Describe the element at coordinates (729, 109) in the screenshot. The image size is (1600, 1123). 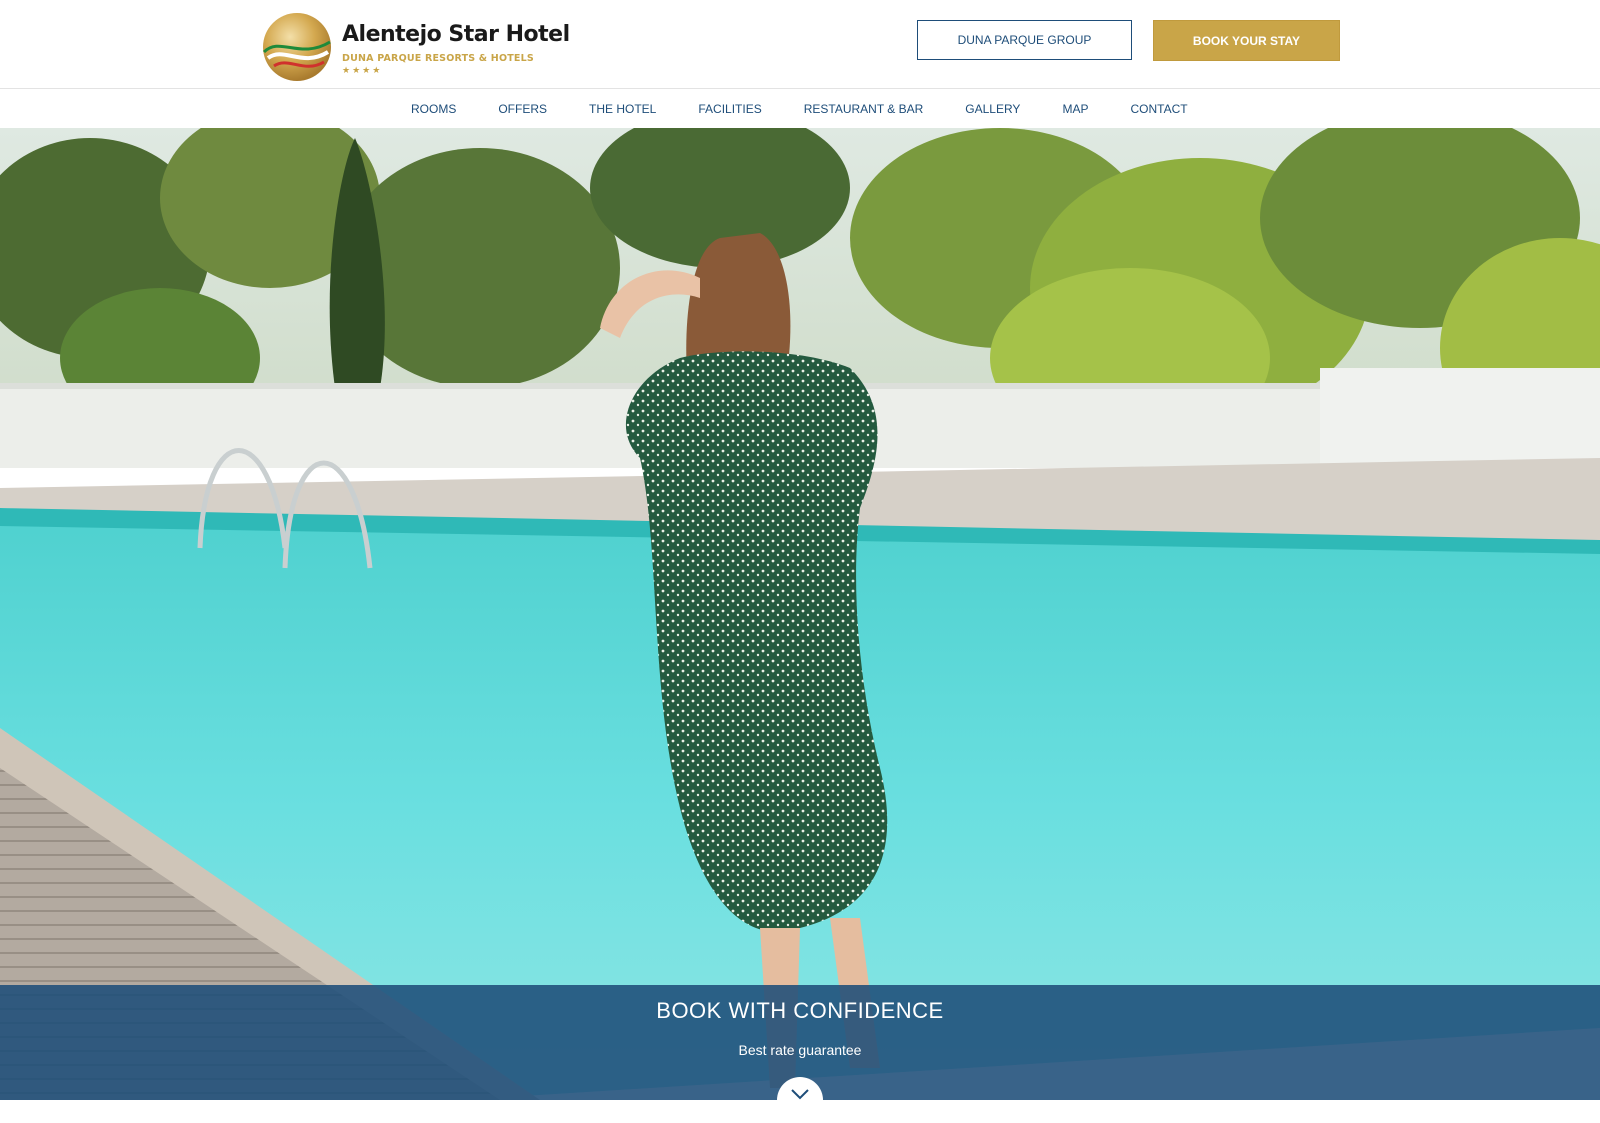
I see `nav-item-facilities: FACILITIES` at that location.